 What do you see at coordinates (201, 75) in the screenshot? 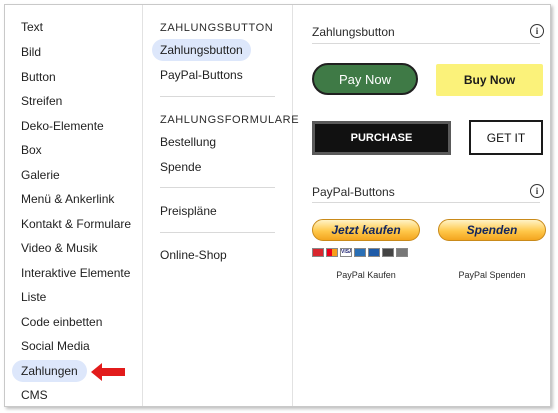
I see `subcategory-paypal-buttons: PayPal-Buttons` at bounding box center [201, 75].